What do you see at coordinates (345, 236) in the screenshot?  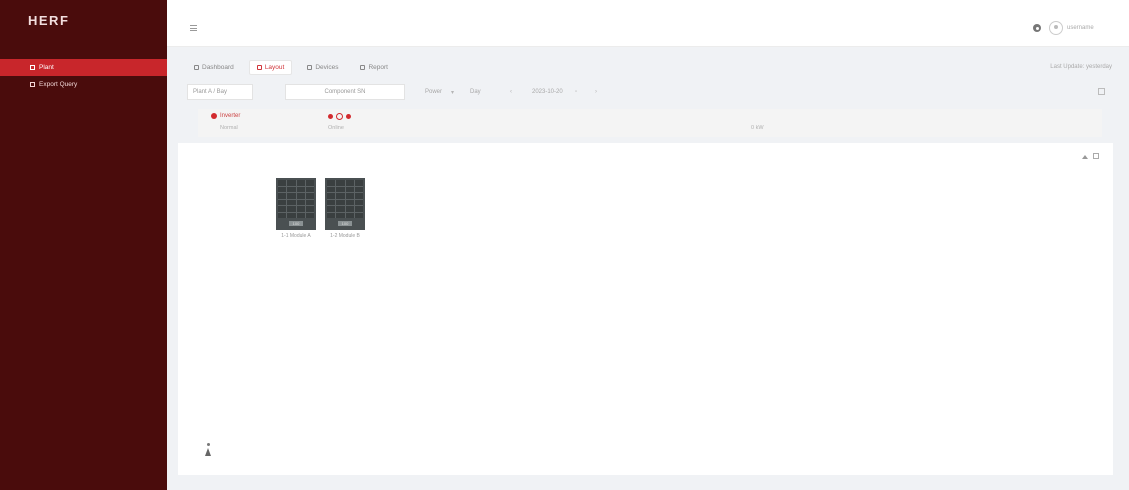 I see `module-label: 1-2 Module B` at bounding box center [345, 236].